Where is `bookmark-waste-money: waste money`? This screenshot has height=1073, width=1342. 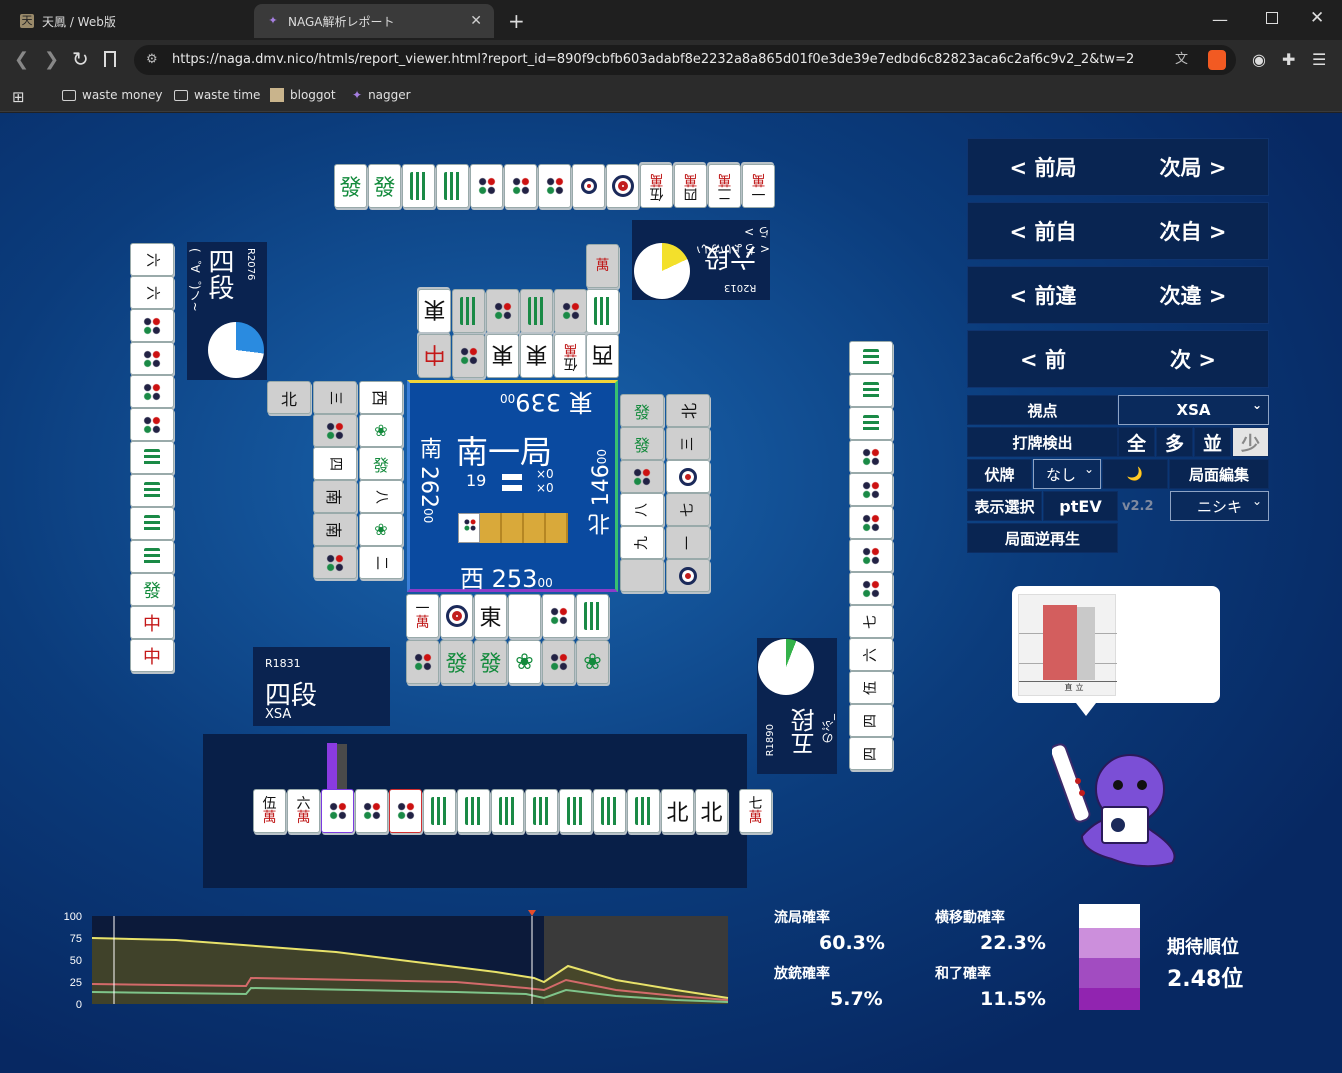
bookmark-waste-money: waste money is located at coordinates (112, 95).